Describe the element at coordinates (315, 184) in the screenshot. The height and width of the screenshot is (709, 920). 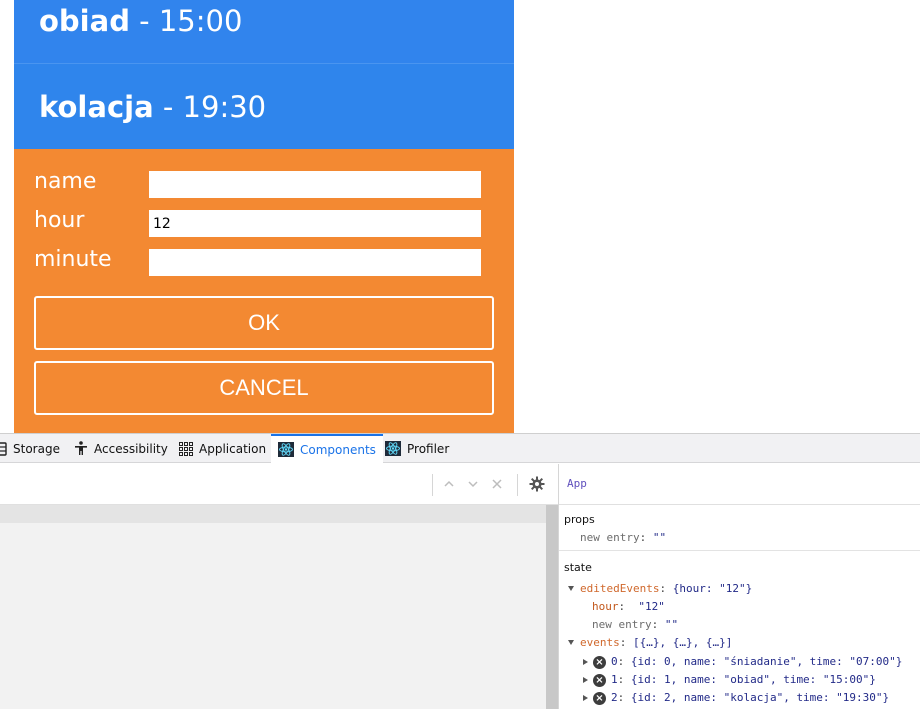
I see `name-input` at that location.